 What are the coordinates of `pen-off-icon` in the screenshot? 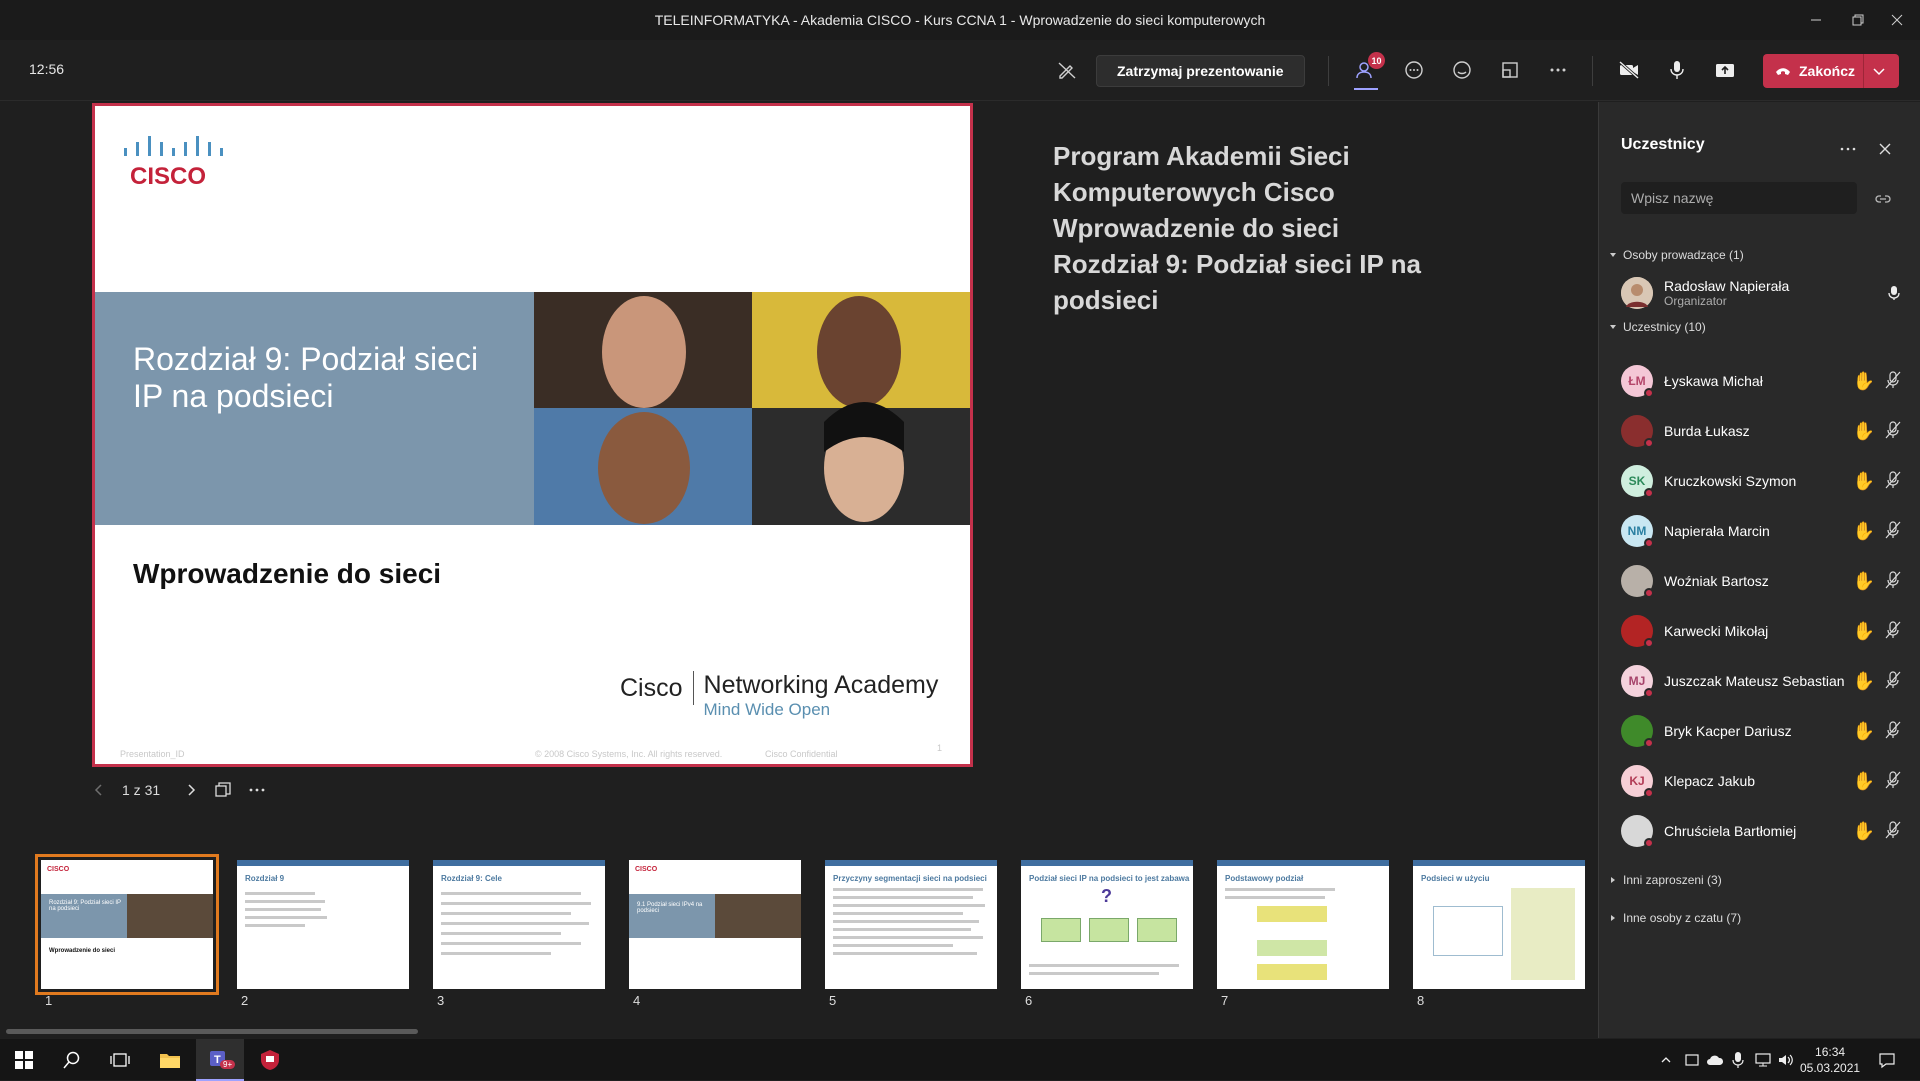 It's located at (1067, 70).